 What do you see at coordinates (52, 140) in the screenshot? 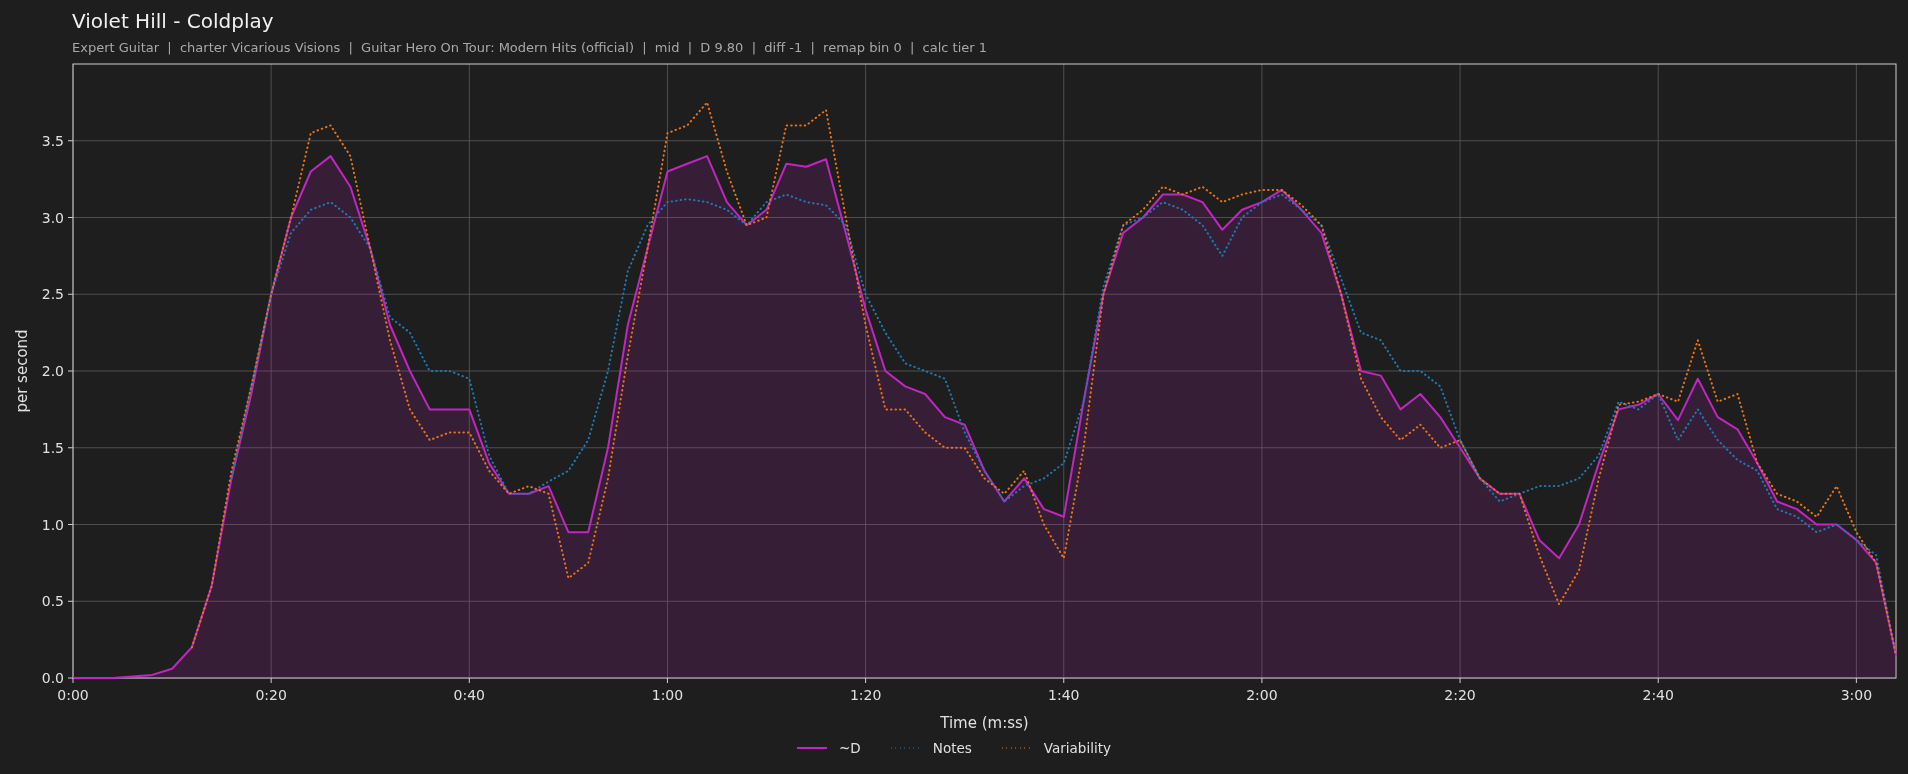
I see `y-tick-label: 3.5` at bounding box center [52, 140].